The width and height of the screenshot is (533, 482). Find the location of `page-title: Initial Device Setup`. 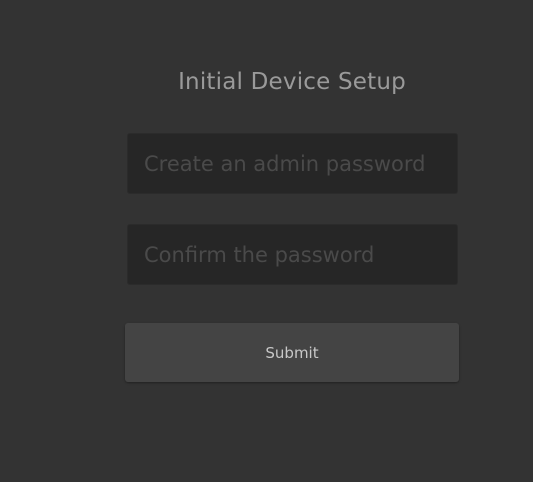

page-title: Initial Device Setup is located at coordinates (292, 82).